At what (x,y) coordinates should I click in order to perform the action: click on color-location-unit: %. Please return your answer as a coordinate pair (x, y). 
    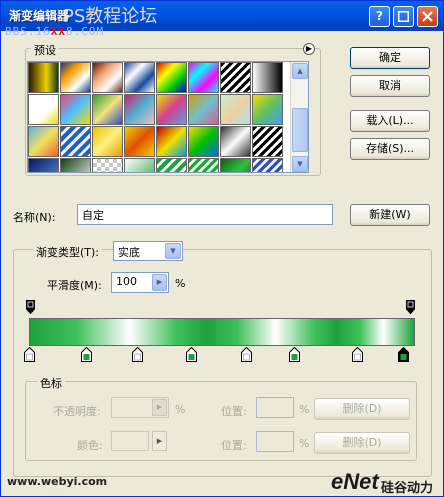
    Looking at the image, I should click on (304, 443).